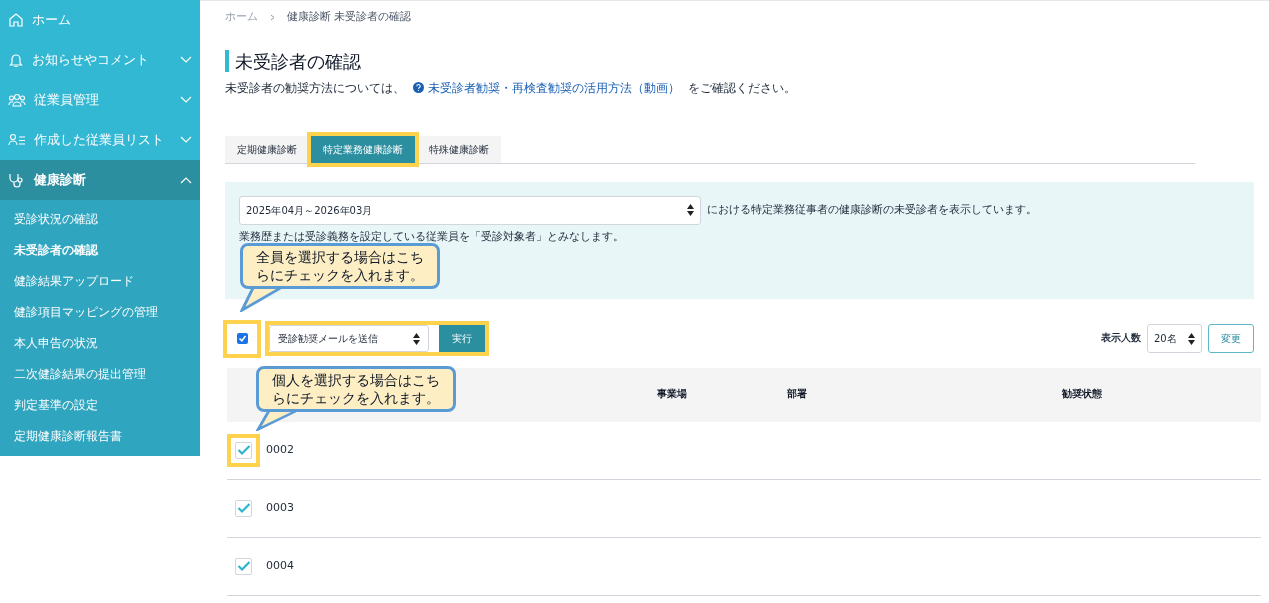 This screenshot has height=603, width=1269. I want to click on nav-subitem: 健診結果アップロード, so click(100, 281).